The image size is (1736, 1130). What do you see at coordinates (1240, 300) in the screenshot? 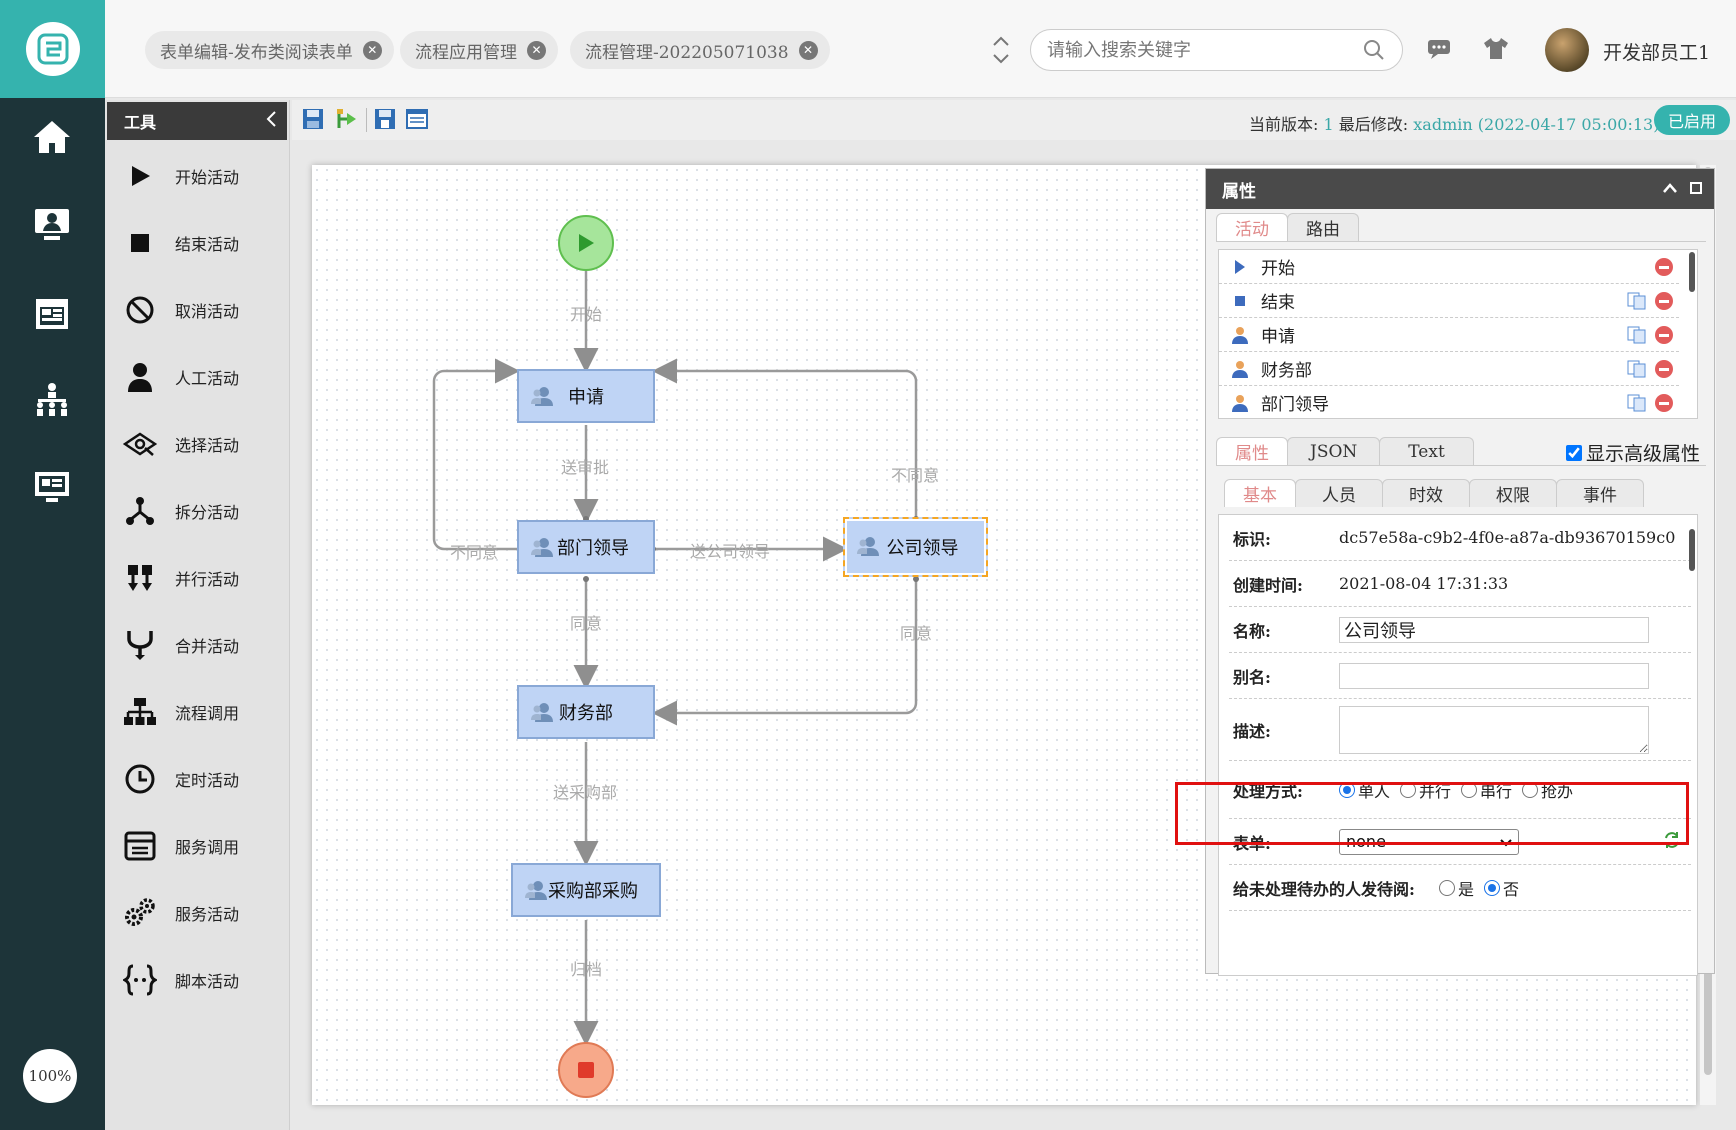
I see `stop-icon` at bounding box center [1240, 300].